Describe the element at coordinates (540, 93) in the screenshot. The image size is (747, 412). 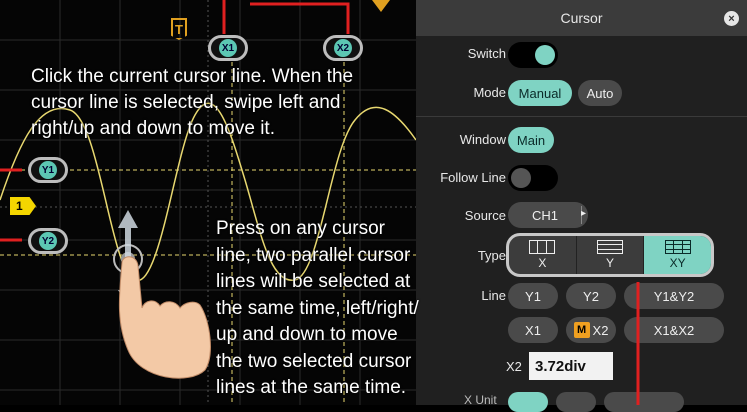
I see `mode-manual-button: Manual` at that location.